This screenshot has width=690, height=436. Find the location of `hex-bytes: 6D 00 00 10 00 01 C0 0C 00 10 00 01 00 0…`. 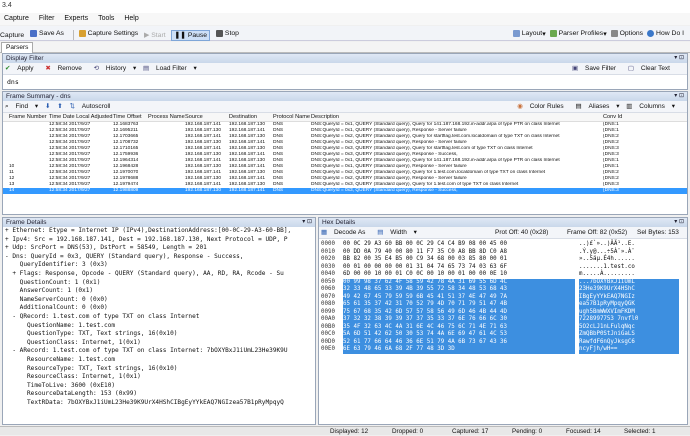

hex-bytes: 6D 00 00 10 00 01 C0 0C 00 10 00 01 00 0… is located at coordinates (459, 275).